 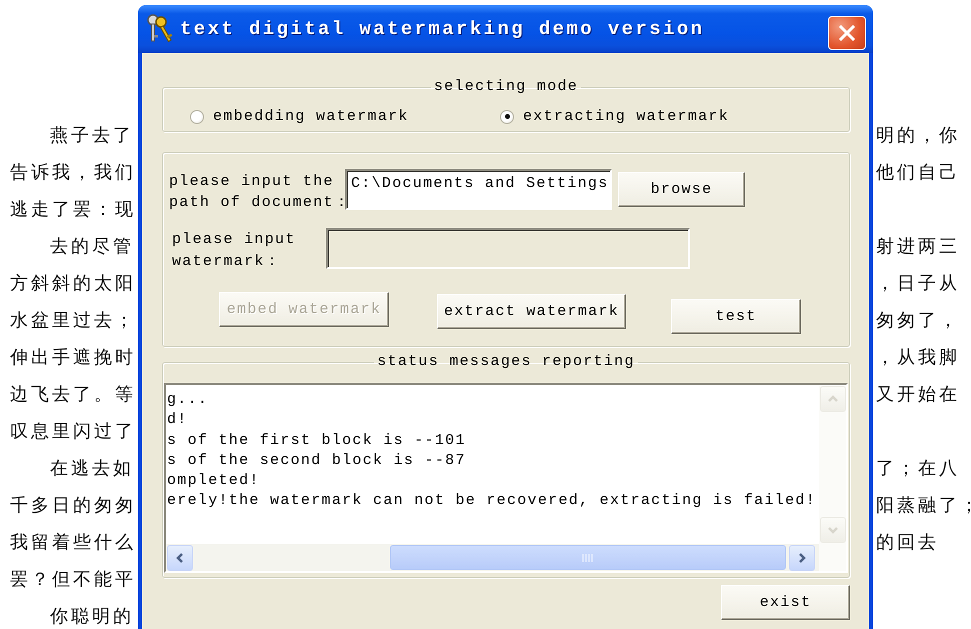 I want to click on field-label: please input watermark：, so click(x=234, y=251).